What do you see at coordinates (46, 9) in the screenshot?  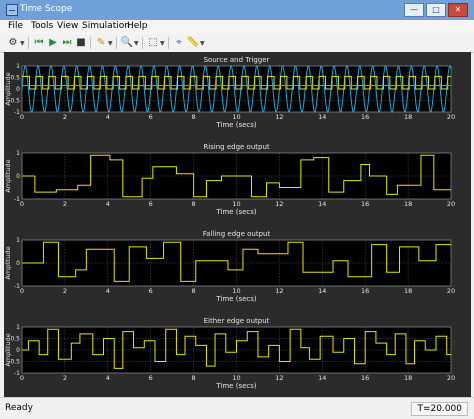 I see `window-title: Time Scope` at bounding box center [46, 9].